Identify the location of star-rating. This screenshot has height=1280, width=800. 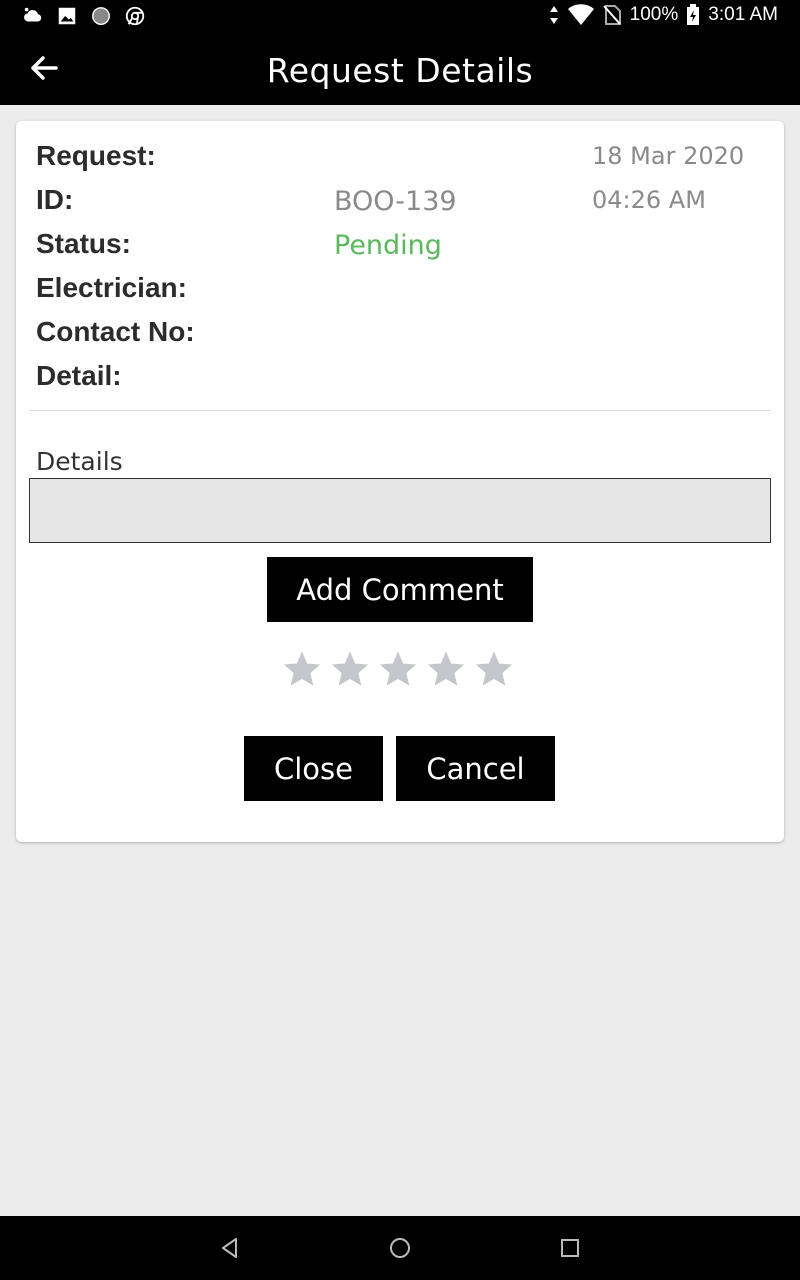
(398, 669).